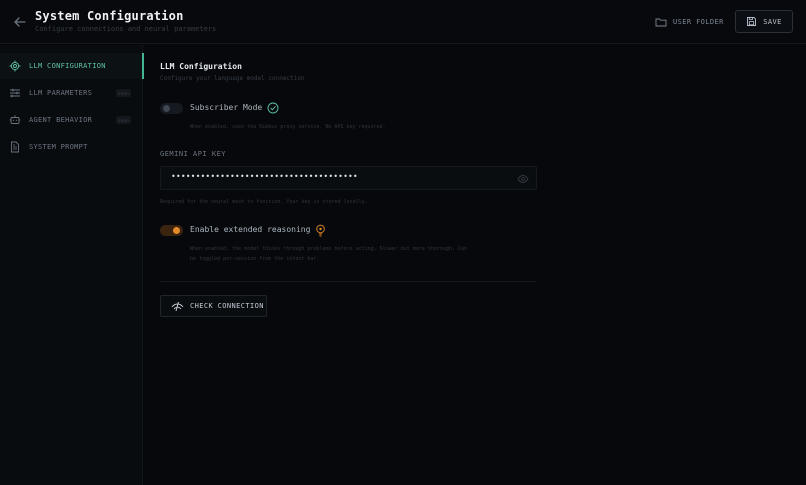  I want to click on sidebar-item-label: LLM CONFIGURATION, so click(67, 66).